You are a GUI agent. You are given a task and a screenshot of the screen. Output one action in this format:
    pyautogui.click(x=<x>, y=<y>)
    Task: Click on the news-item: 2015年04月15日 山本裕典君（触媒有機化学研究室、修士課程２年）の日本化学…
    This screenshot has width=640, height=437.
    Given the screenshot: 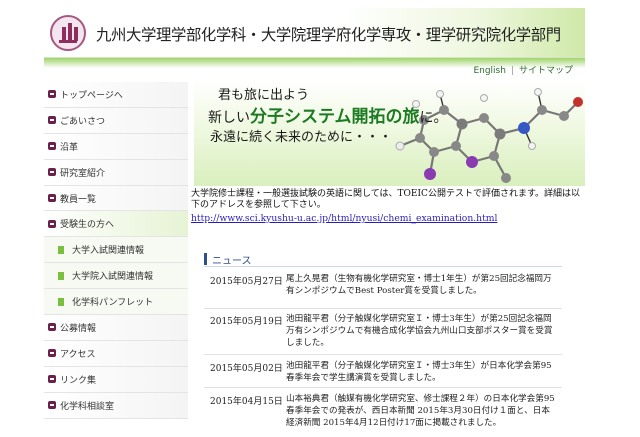 What is the action you would take?
    pyautogui.click(x=383, y=414)
    